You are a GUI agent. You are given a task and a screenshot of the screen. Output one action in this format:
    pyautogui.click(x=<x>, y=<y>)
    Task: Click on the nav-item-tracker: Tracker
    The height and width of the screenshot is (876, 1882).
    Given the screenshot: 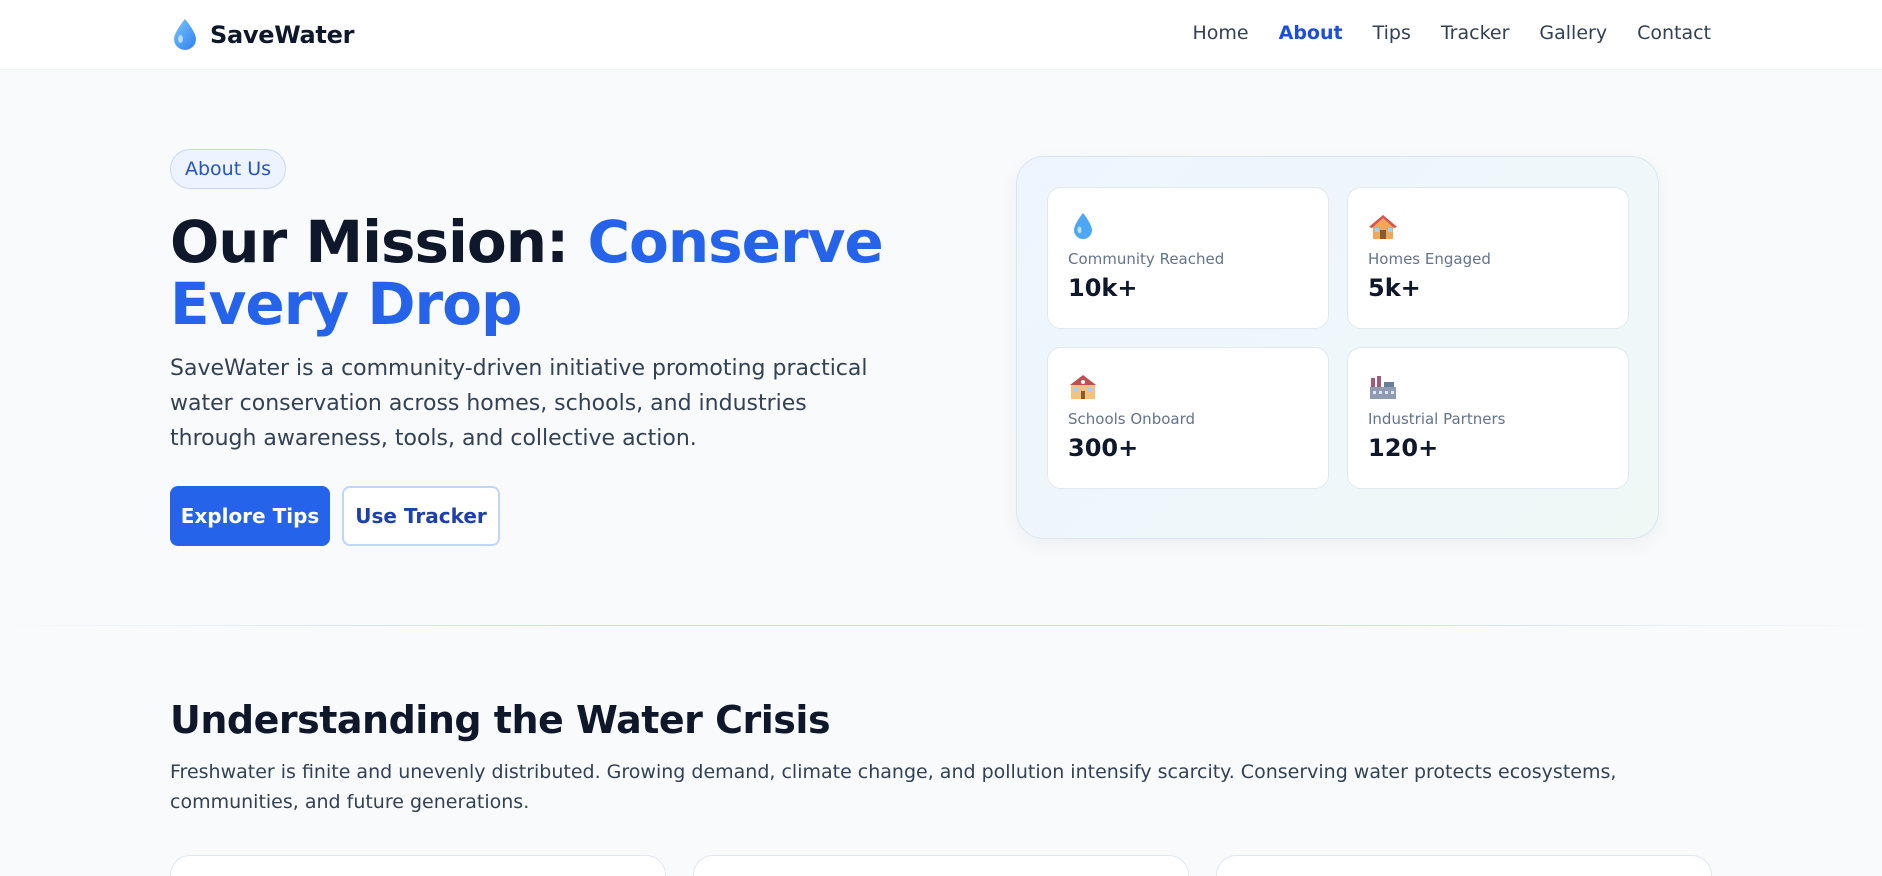 What is the action you would take?
    pyautogui.click(x=1475, y=33)
    